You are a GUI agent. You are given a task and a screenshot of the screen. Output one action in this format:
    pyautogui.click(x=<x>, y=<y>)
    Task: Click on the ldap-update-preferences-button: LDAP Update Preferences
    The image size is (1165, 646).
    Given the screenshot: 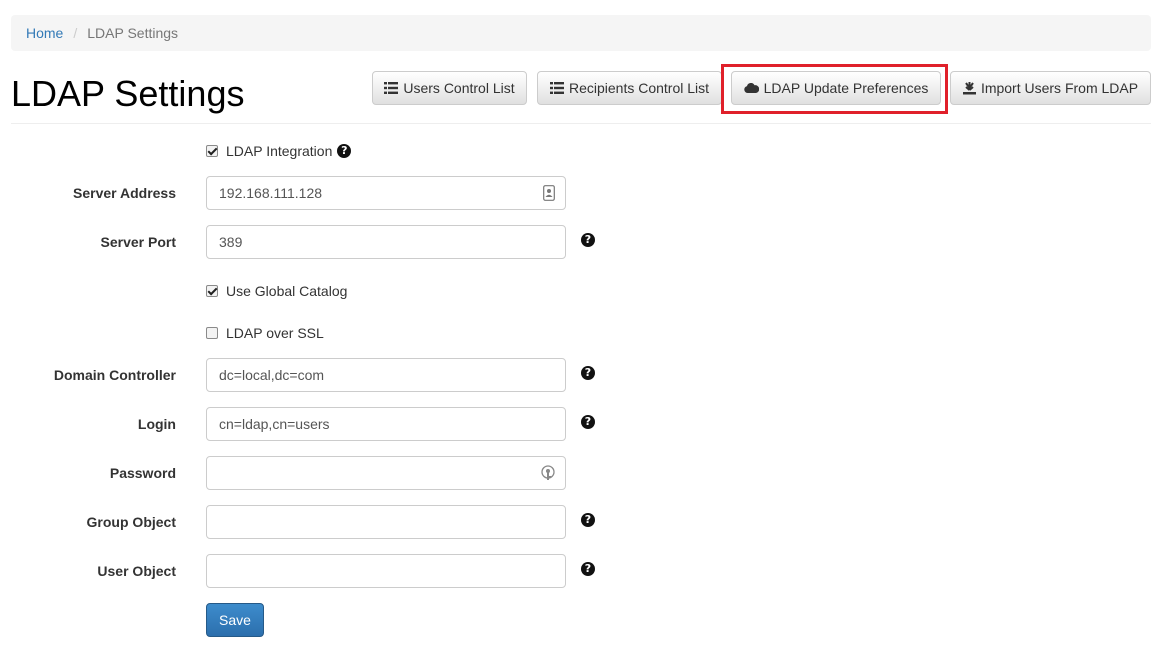 What is the action you would take?
    pyautogui.click(x=836, y=88)
    